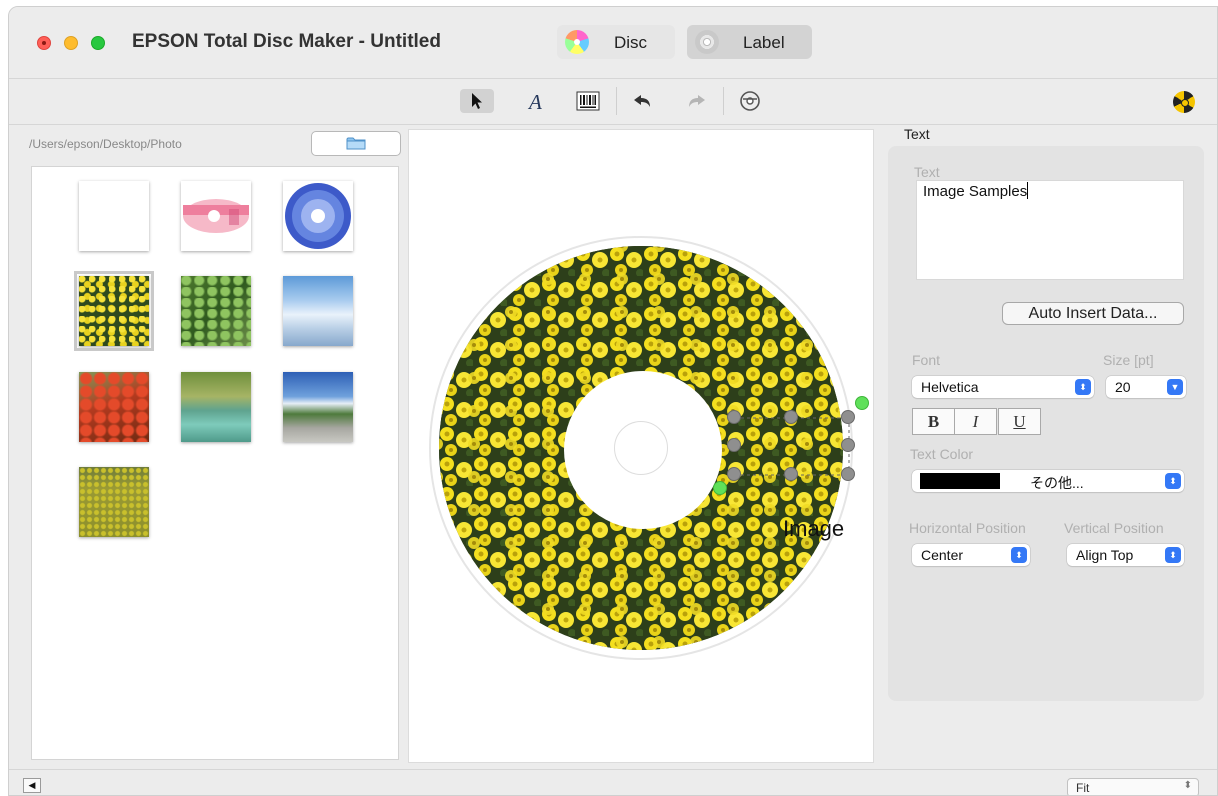 Image resolution: width=1218 pixels, height=796 pixels. I want to click on redo-icon, so click(697, 101).